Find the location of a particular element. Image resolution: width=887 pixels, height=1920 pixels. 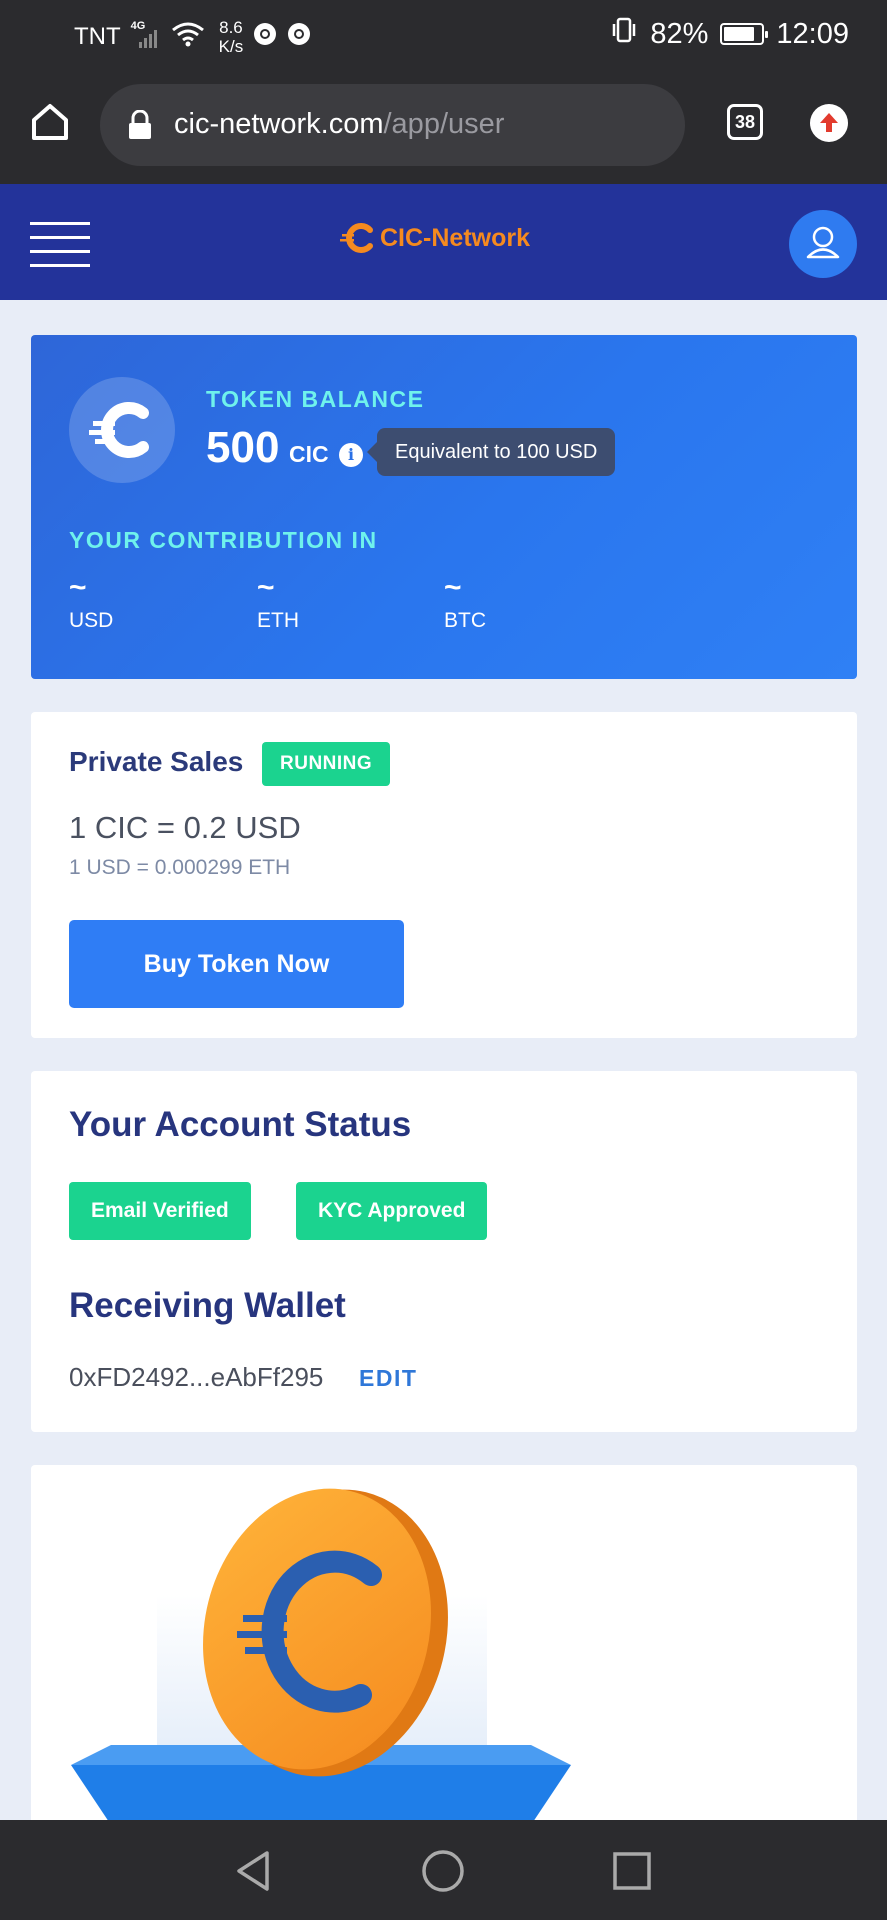

token-rate: 1 CIC = 0.2 USD is located at coordinates (185, 827).